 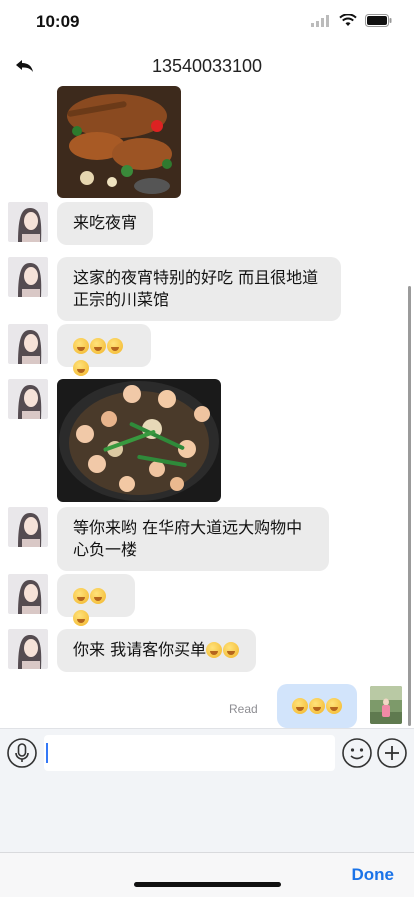 I want to click on emoji-button, so click(x=357, y=753).